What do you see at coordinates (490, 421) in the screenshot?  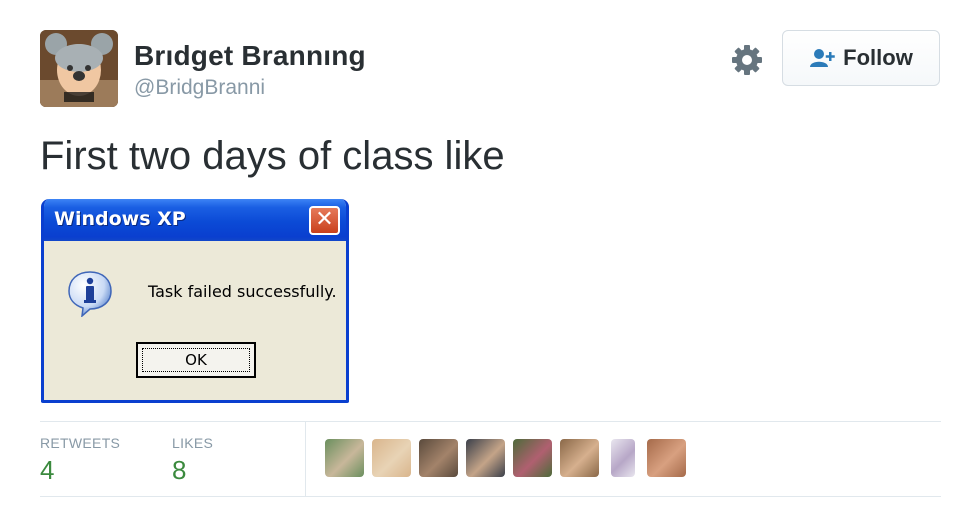 I see `stats-top-divider` at bounding box center [490, 421].